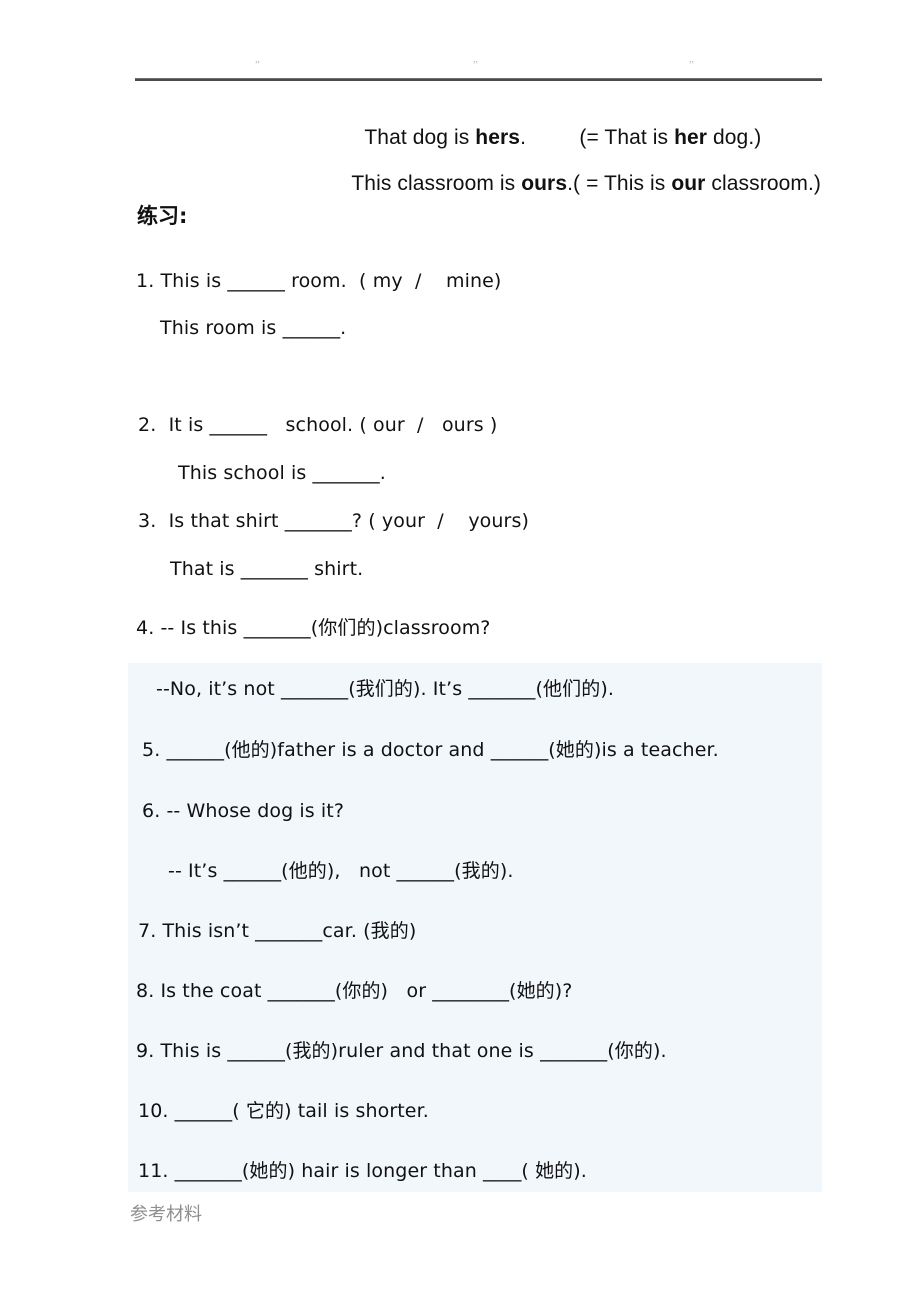 This screenshot has width=920, height=1302. Describe the element at coordinates (319, 281) in the screenshot. I see `exercise-item-1a: 1. This is ______ room. ( my / mine)` at that location.